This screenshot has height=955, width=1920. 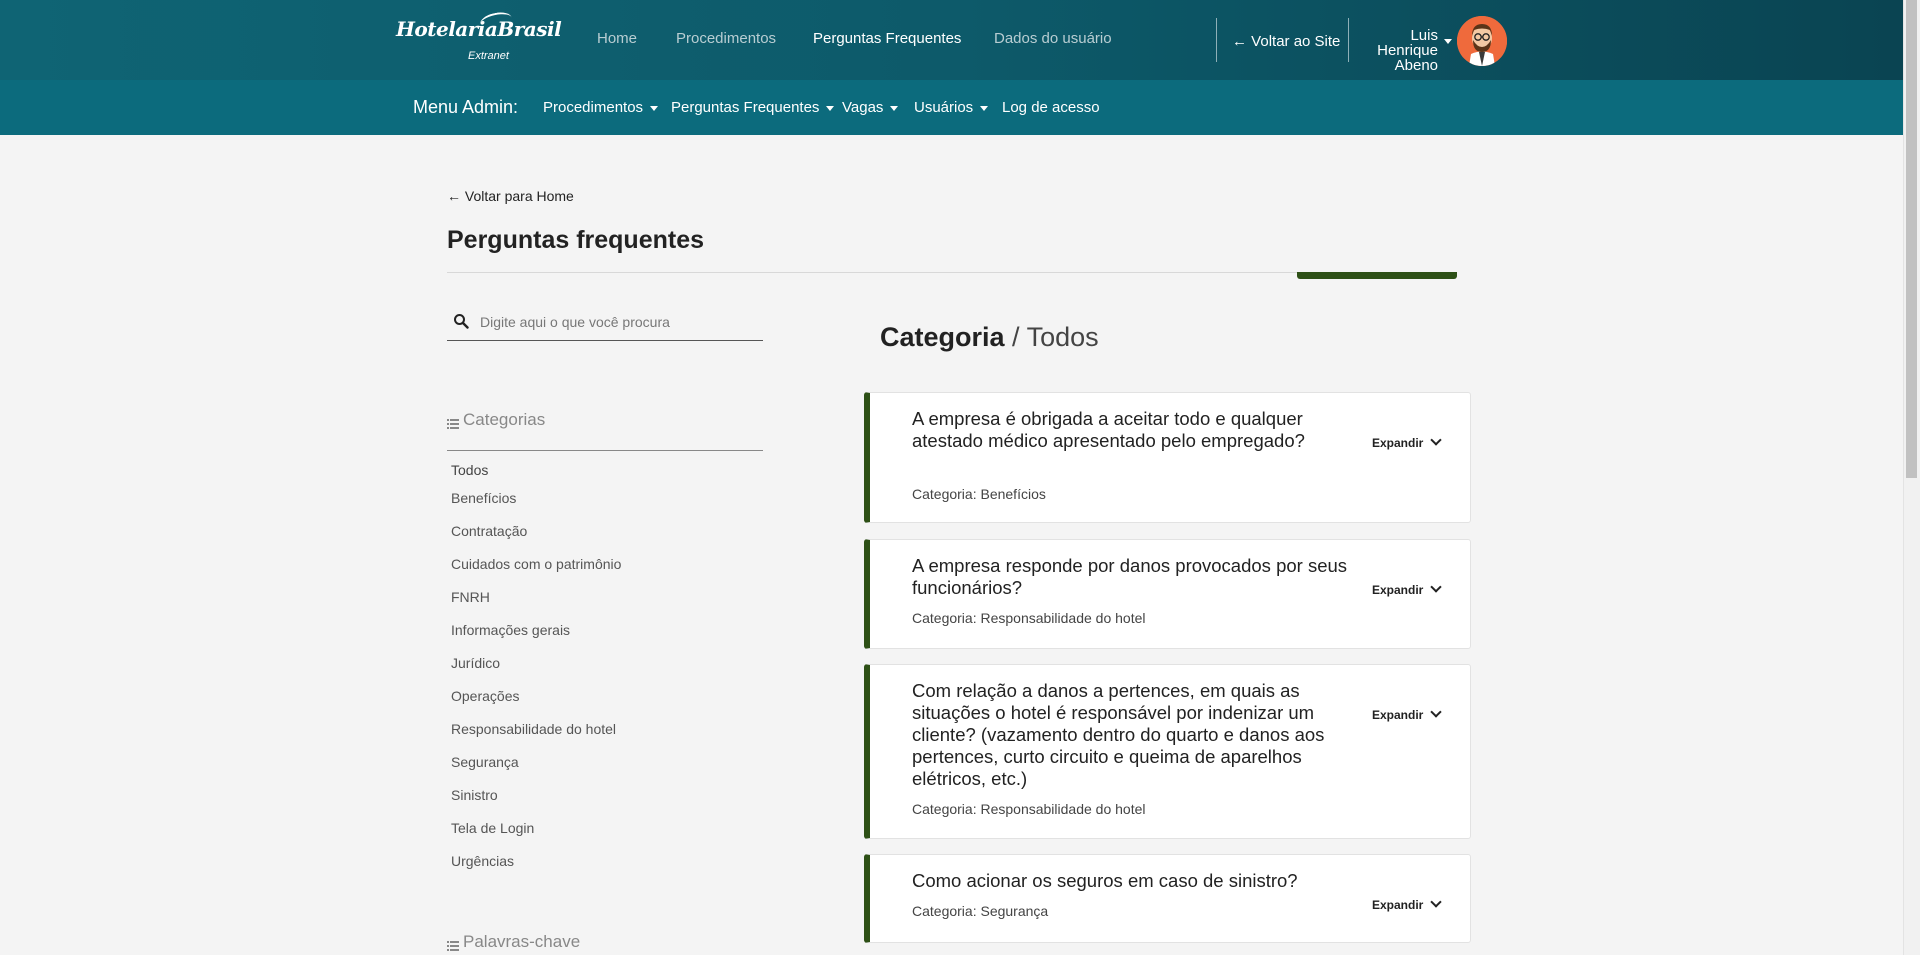 I want to click on category-item: Operações, so click(x=485, y=696).